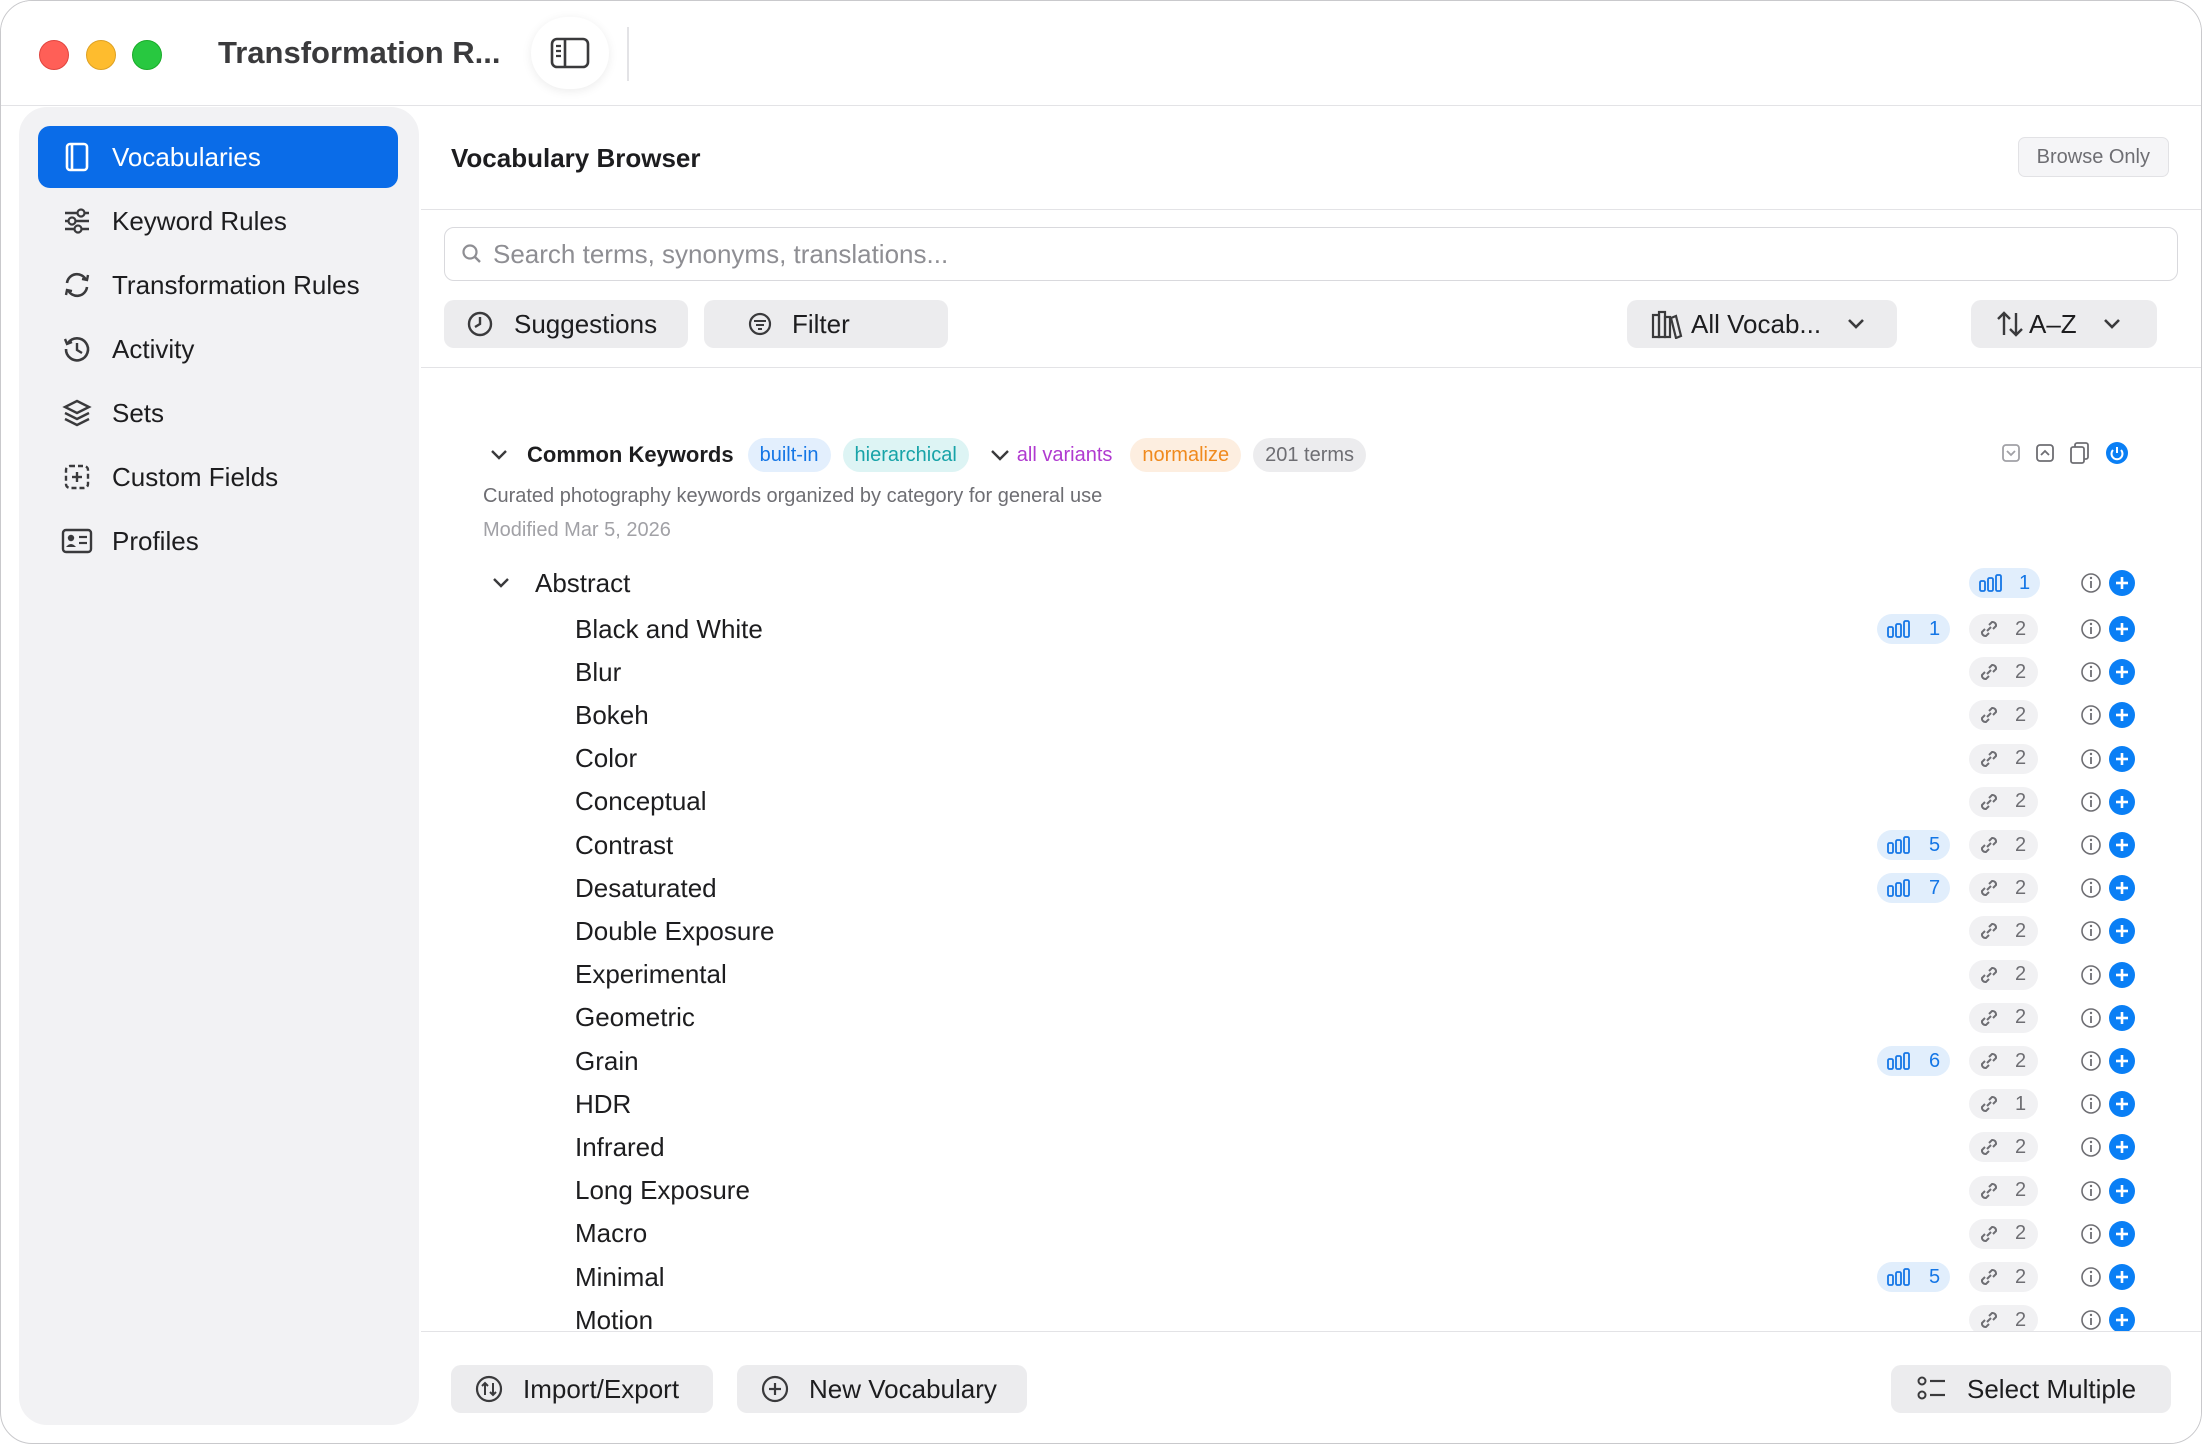 The height and width of the screenshot is (1444, 2202). Describe the element at coordinates (2031, 1389) in the screenshot. I see `select-multiple-button: Select Multiple` at that location.